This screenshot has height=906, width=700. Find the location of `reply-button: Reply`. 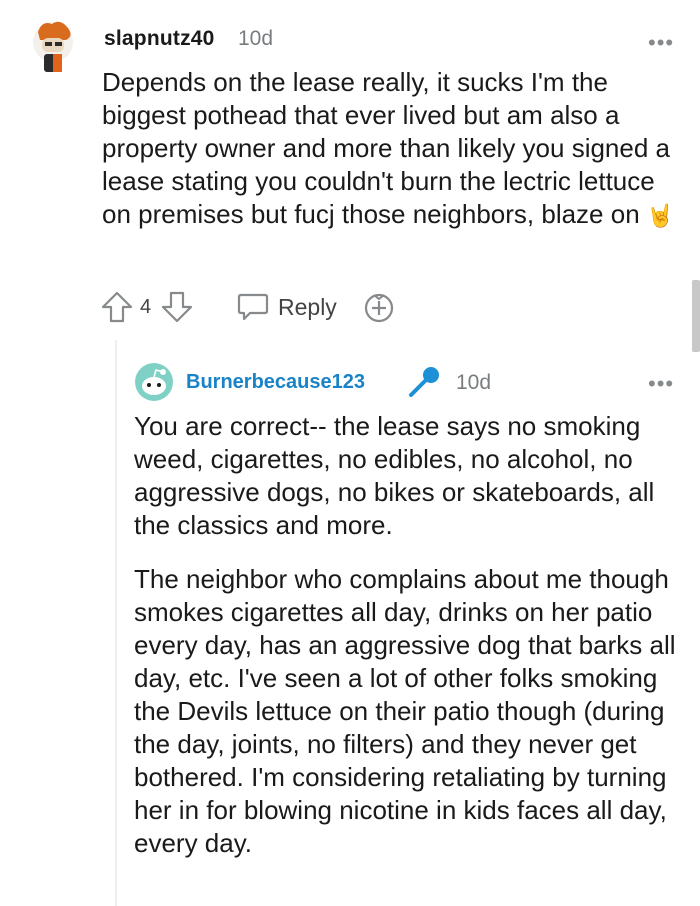

reply-button: Reply is located at coordinates (307, 307).